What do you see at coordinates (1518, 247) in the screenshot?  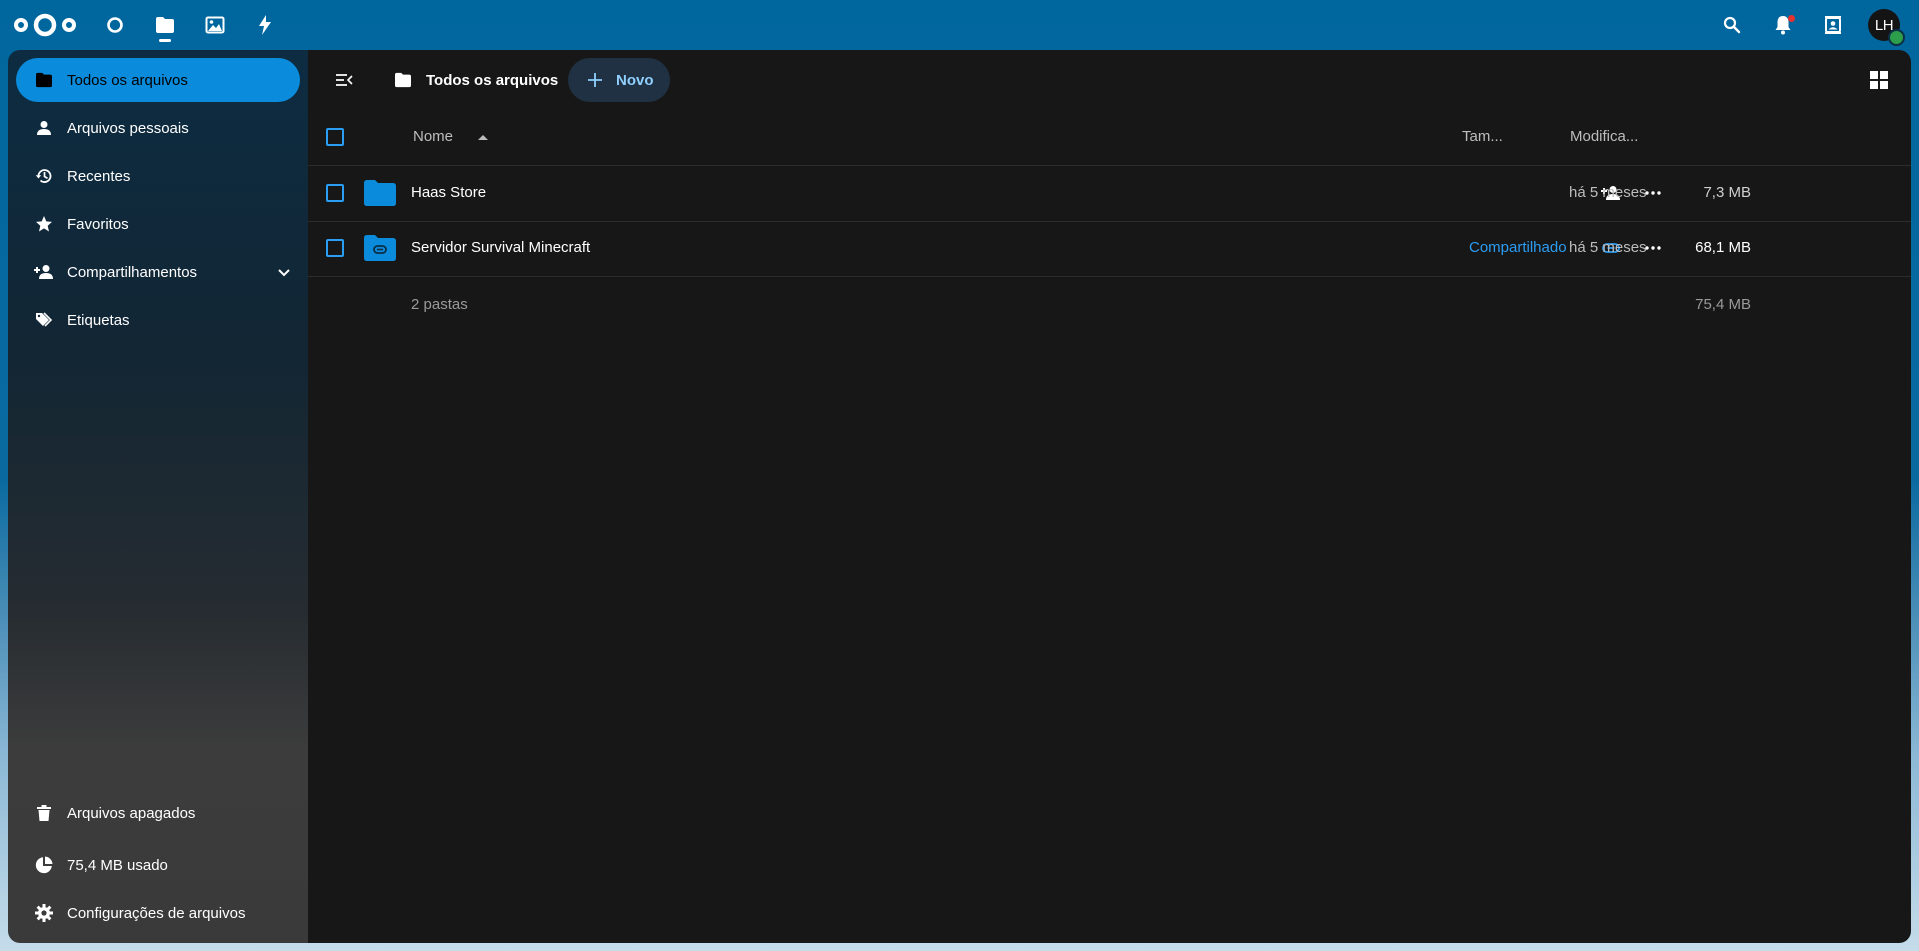 I see `shared-status-link: Compartilhado` at bounding box center [1518, 247].